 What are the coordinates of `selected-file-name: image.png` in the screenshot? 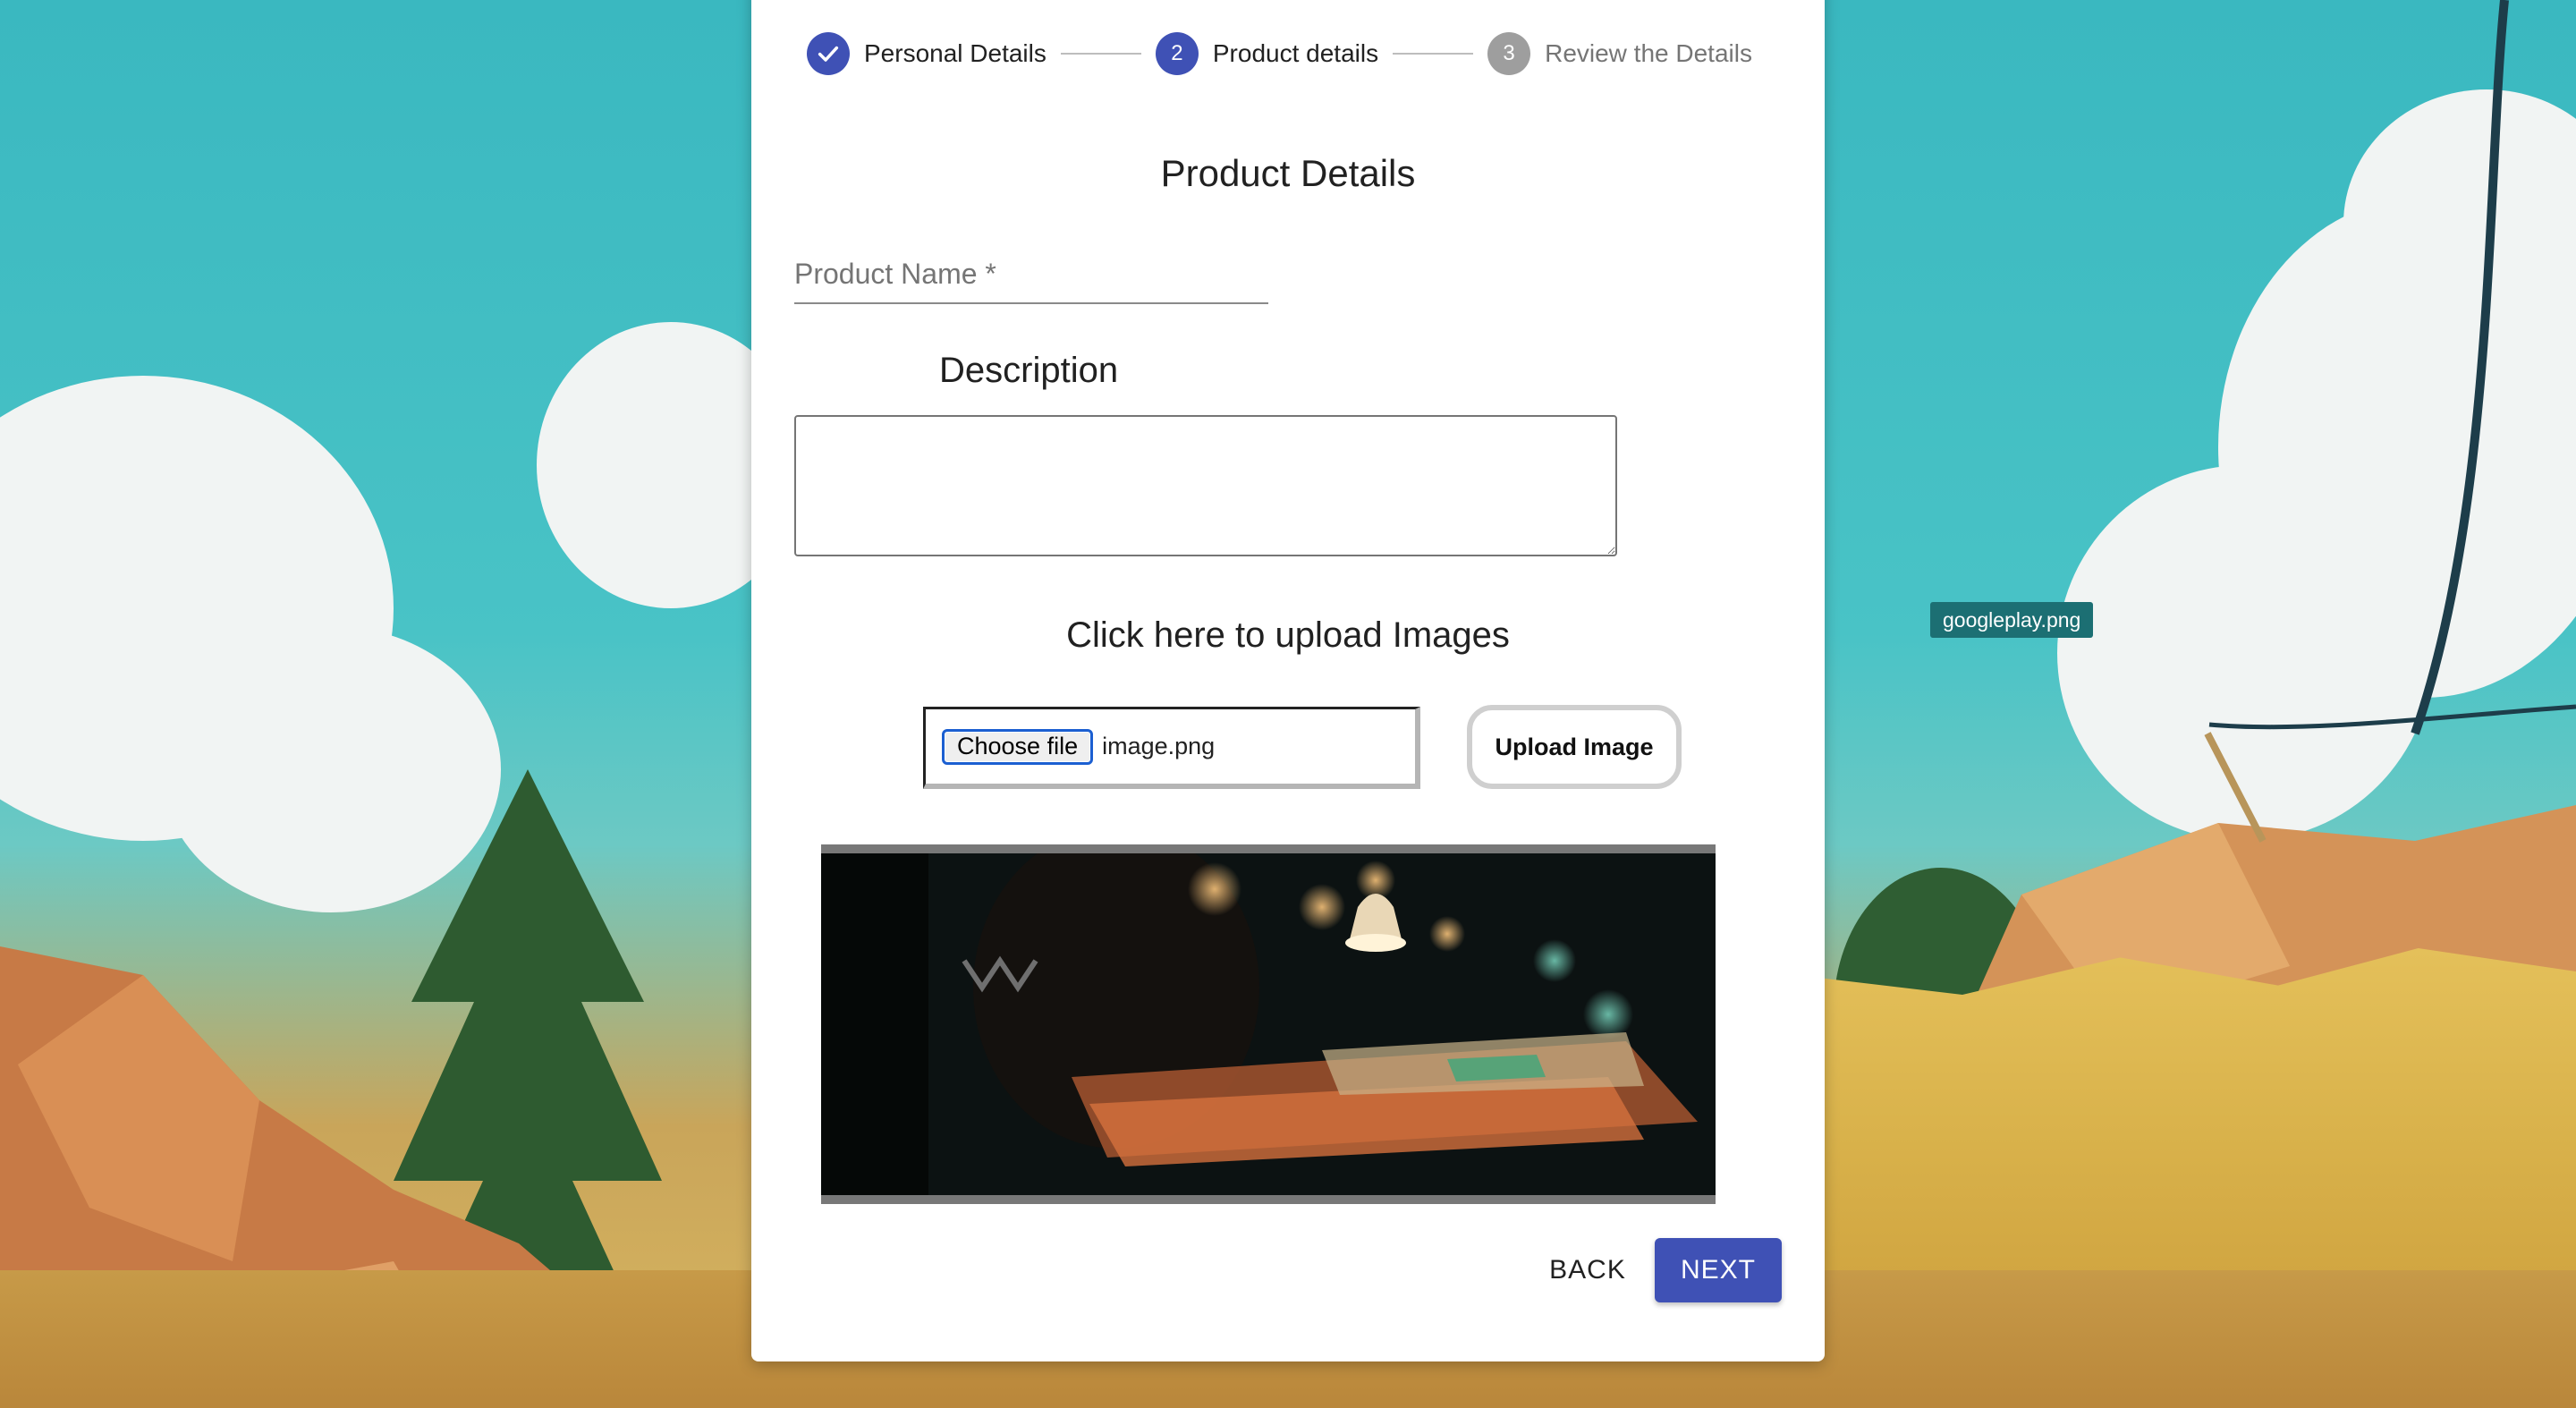 It's located at (1159, 746).